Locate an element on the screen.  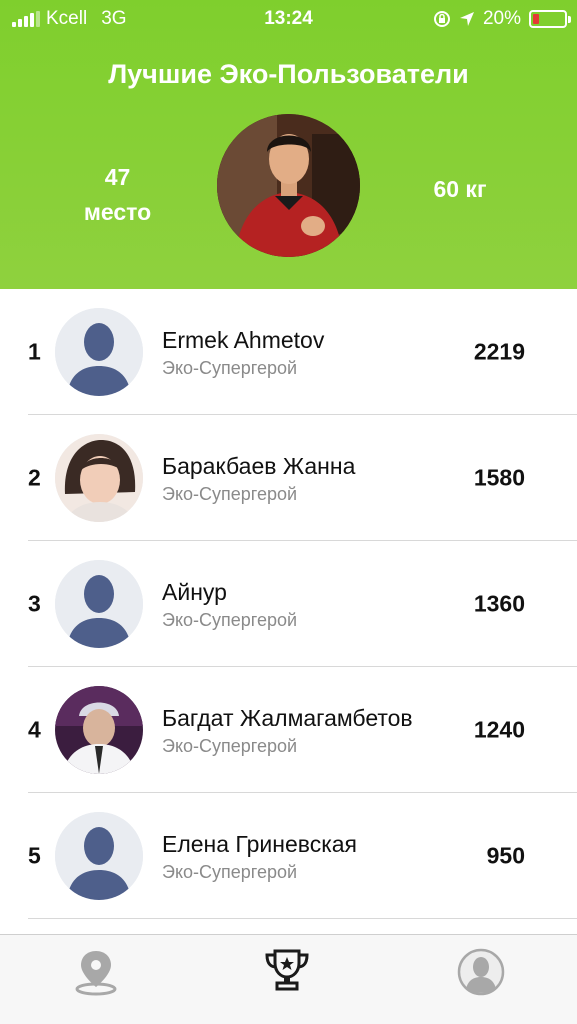
battery-icon is located at coordinates (550, 19).